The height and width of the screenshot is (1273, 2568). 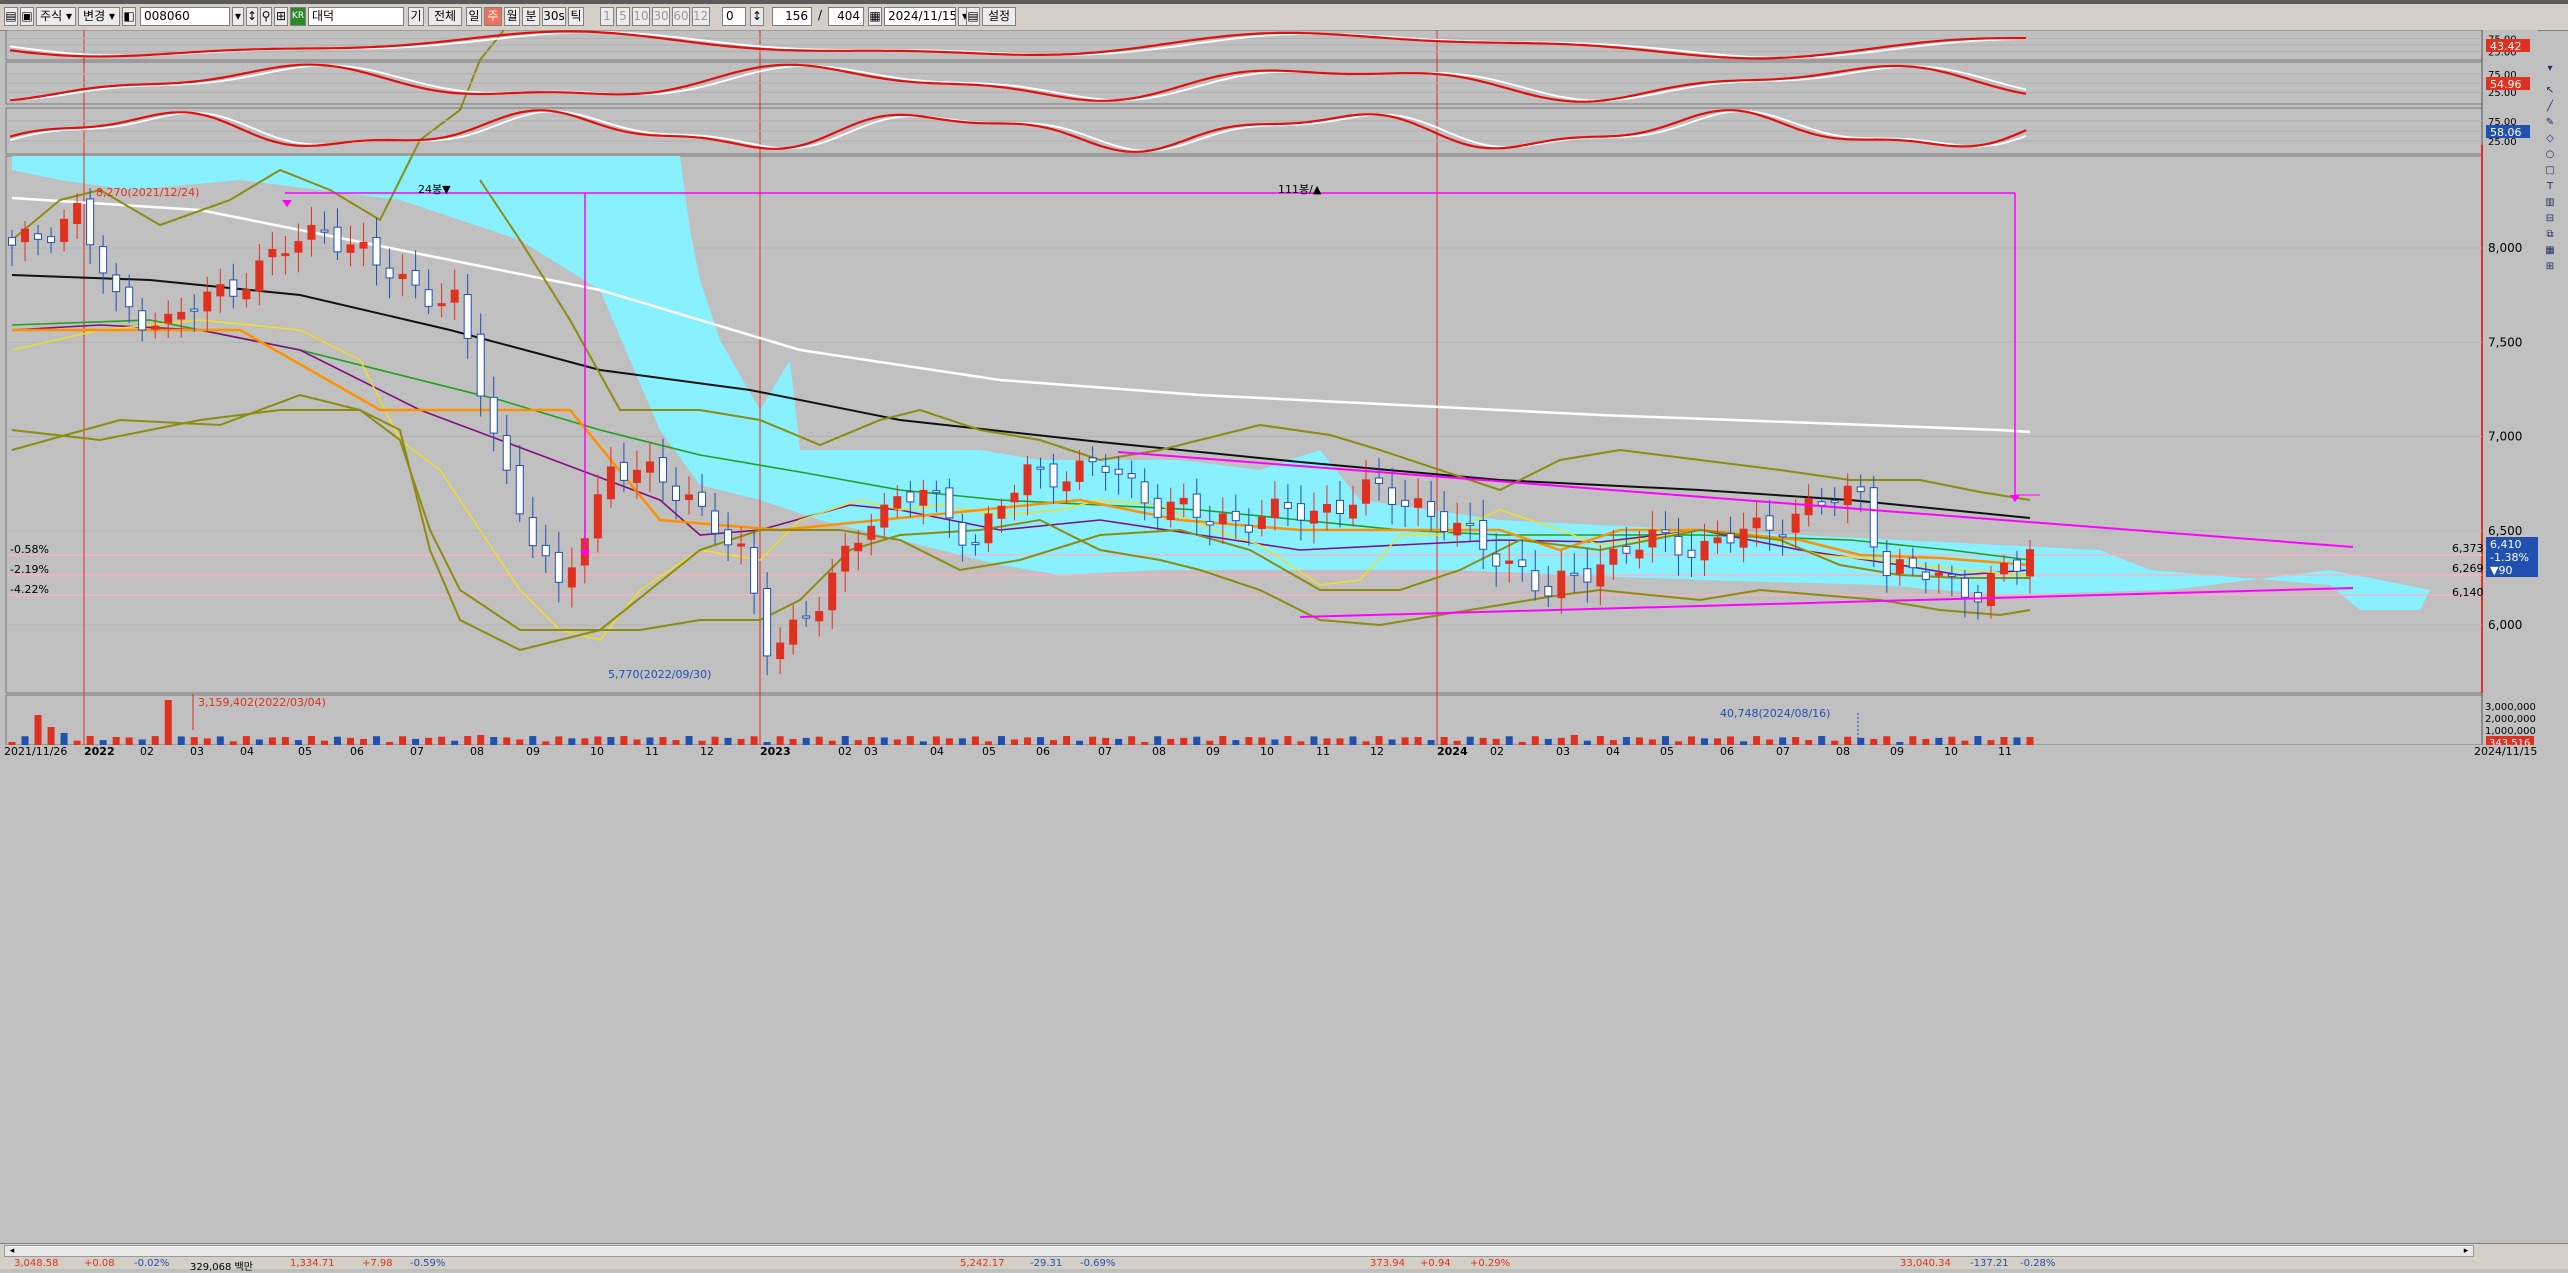 What do you see at coordinates (2550, 155) in the screenshot?
I see `circle-tool-icon: ○` at bounding box center [2550, 155].